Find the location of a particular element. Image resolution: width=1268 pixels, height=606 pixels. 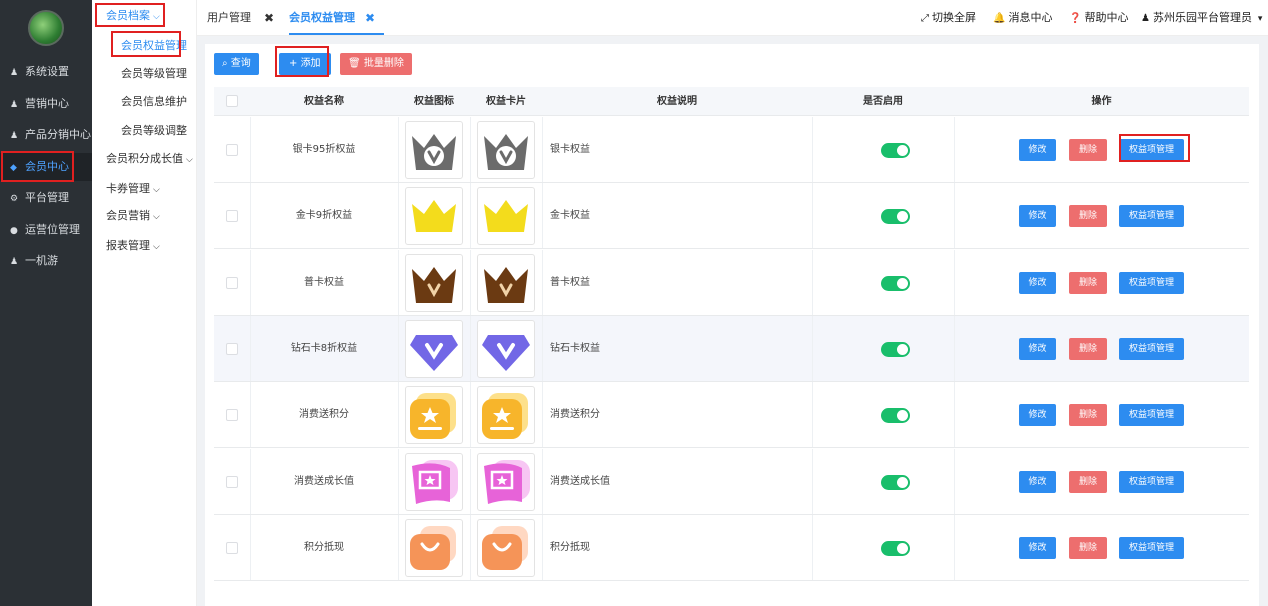

messages-button: 🔔 消息中心 is located at coordinates (1022, 18).